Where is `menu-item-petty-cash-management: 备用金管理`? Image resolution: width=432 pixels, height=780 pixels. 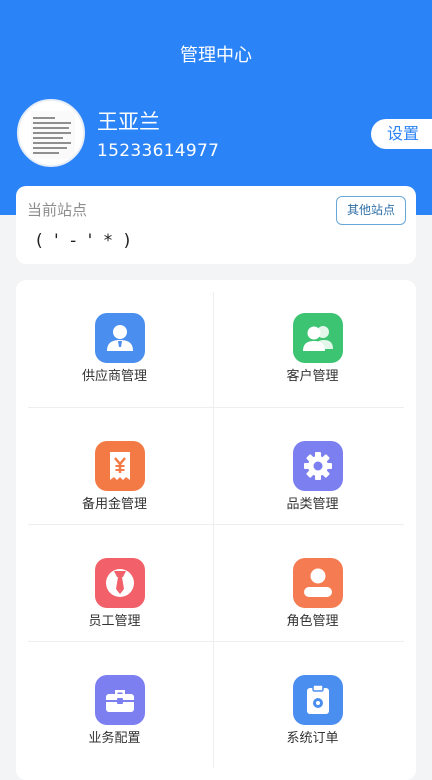
menu-item-petty-cash-management: 备用金管理 is located at coordinates (114, 466).